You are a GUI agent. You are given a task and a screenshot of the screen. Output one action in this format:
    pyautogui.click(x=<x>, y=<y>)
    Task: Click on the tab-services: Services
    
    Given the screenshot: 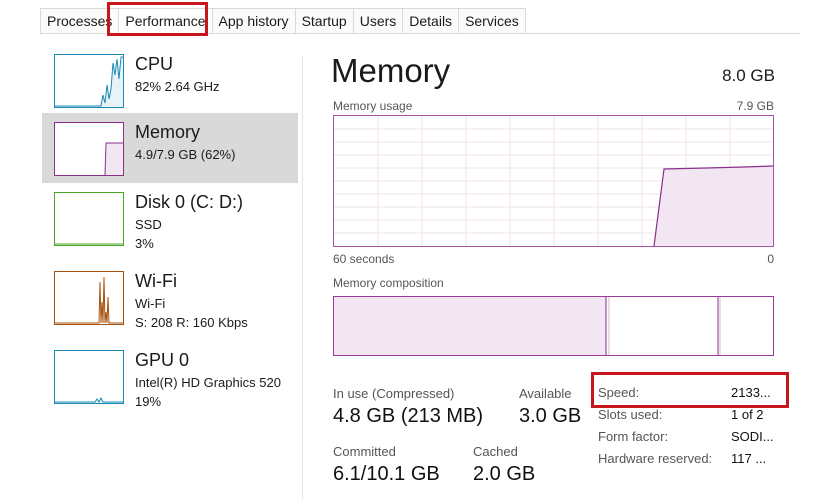 What is the action you would take?
    pyautogui.click(x=492, y=21)
    